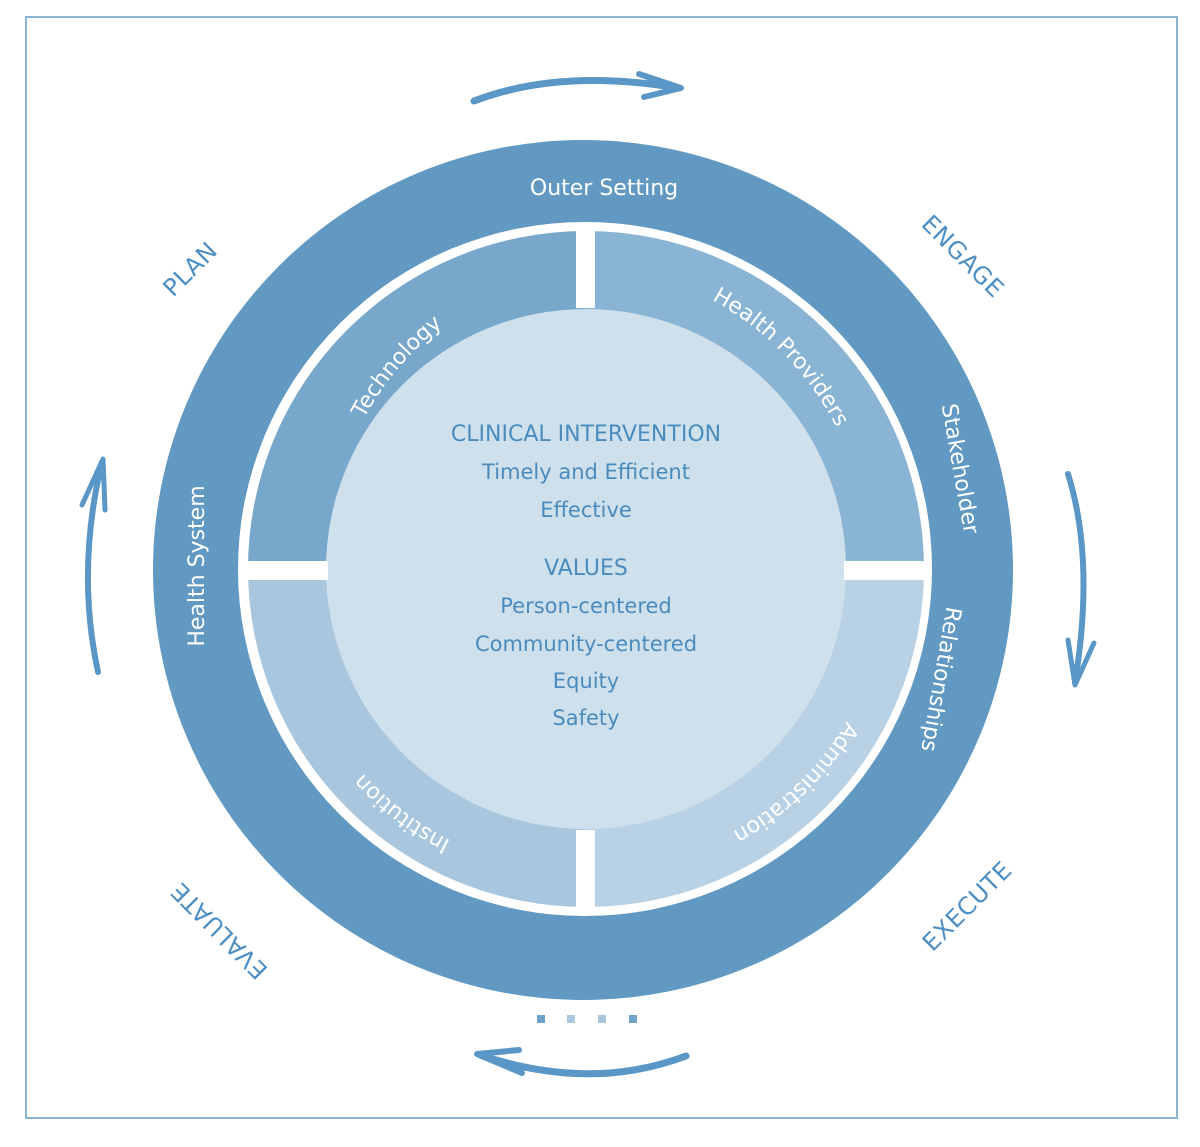 The width and height of the screenshot is (1200, 1147). I want to click on phase-engage-label: ENGAGE, so click(963, 257).